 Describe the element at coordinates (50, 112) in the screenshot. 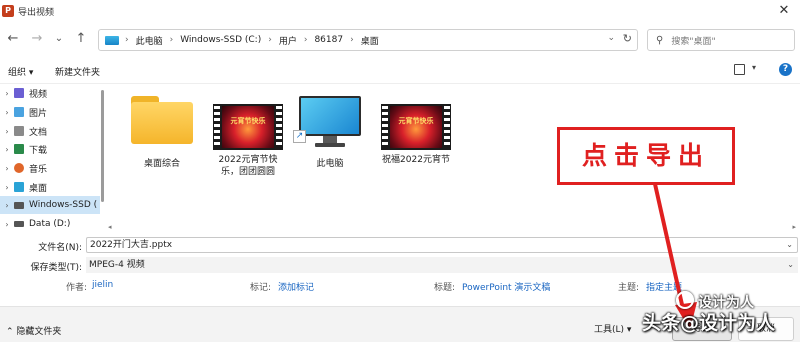

I see `sidebar-item-pictures: › 图片` at that location.